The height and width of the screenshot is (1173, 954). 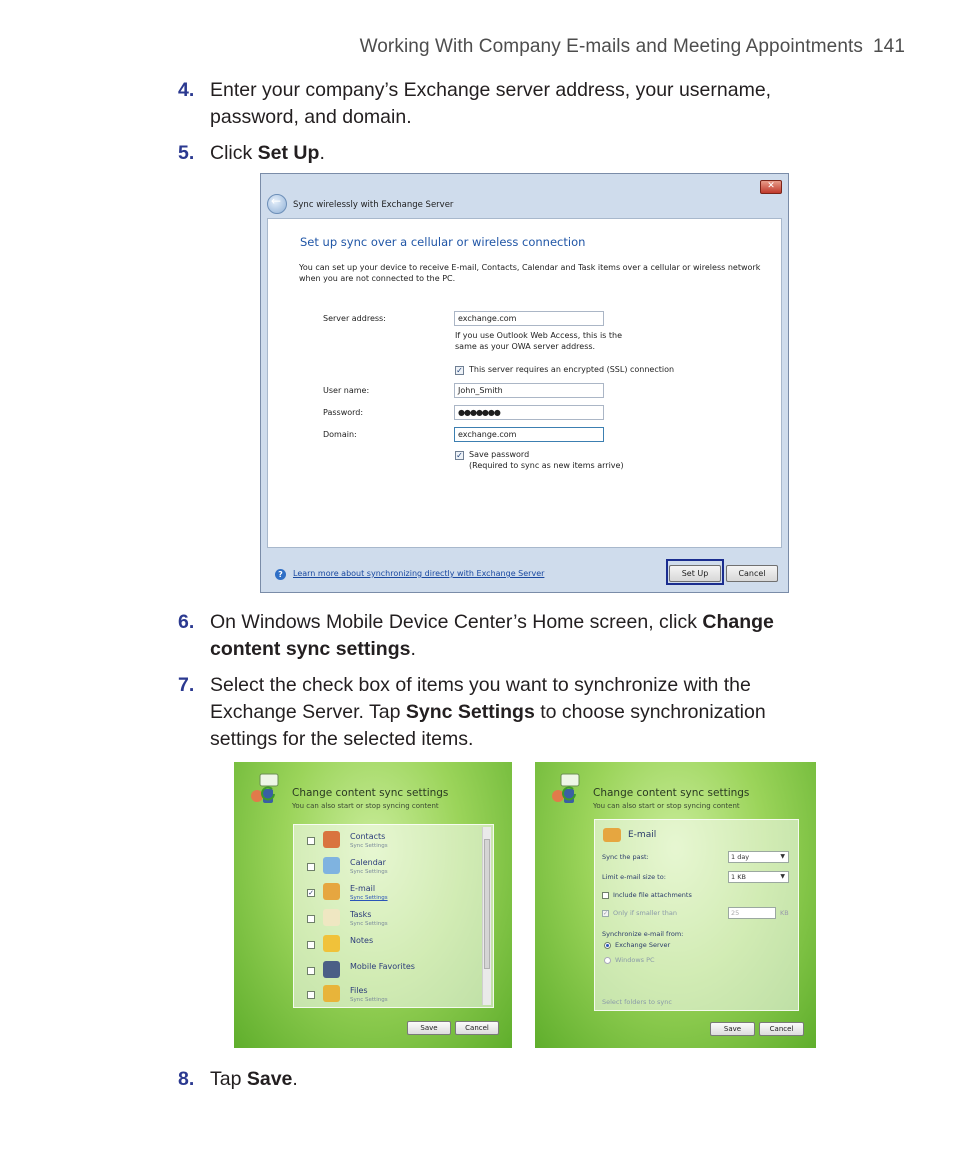 I want to click on files-icon, so click(x=331, y=993).